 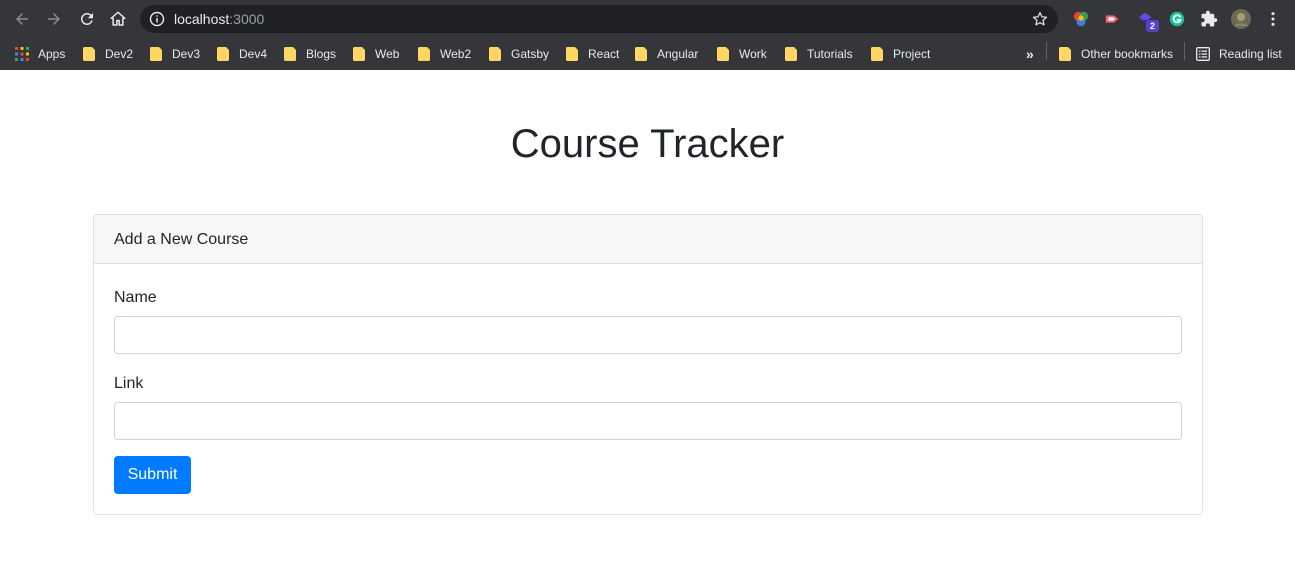 I want to click on reload-button, so click(x=87, y=19).